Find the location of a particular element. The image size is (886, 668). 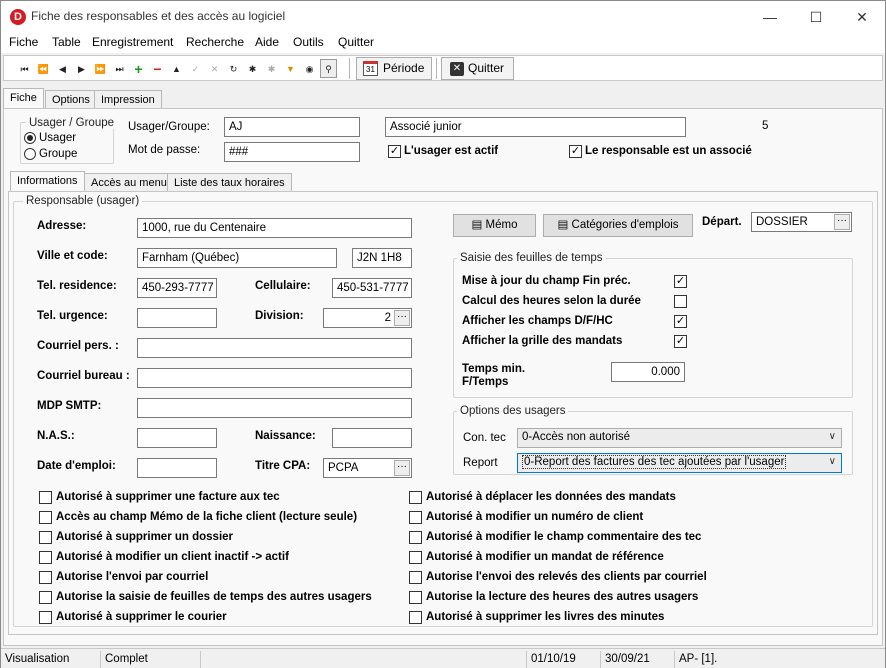

first-record-icon: ⏮ is located at coordinates (24, 68).